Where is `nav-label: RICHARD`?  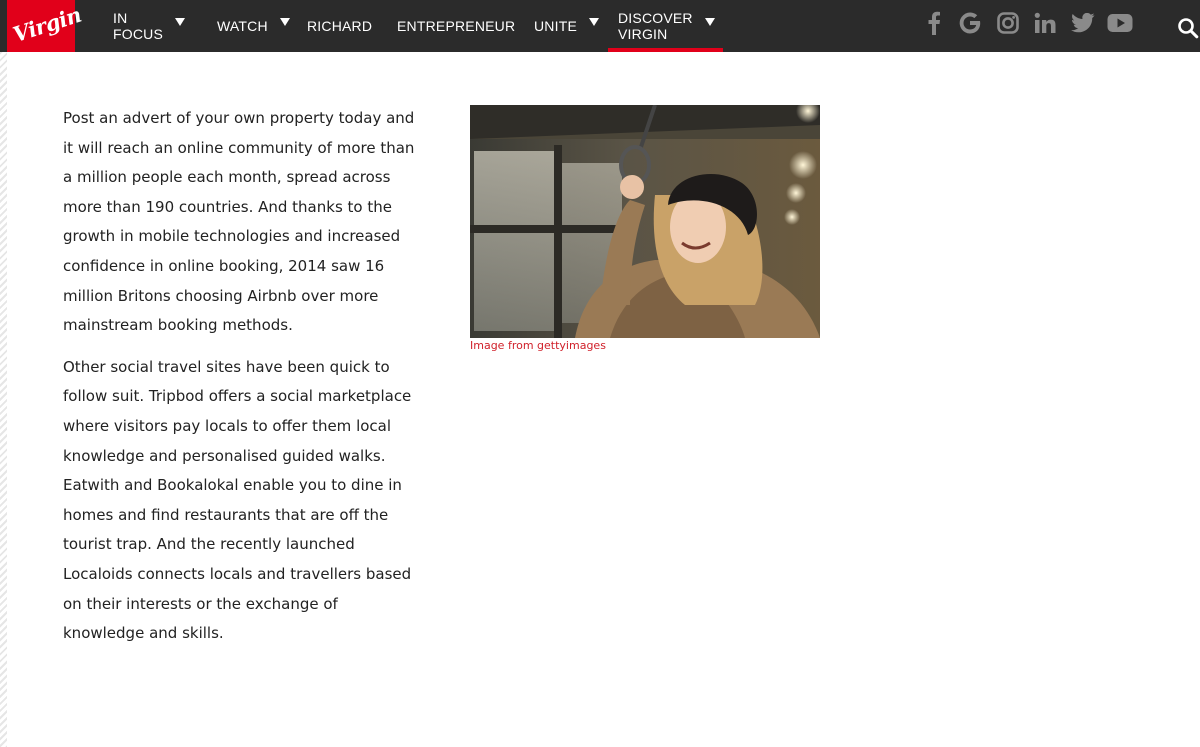 nav-label: RICHARD is located at coordinates (340, 26).